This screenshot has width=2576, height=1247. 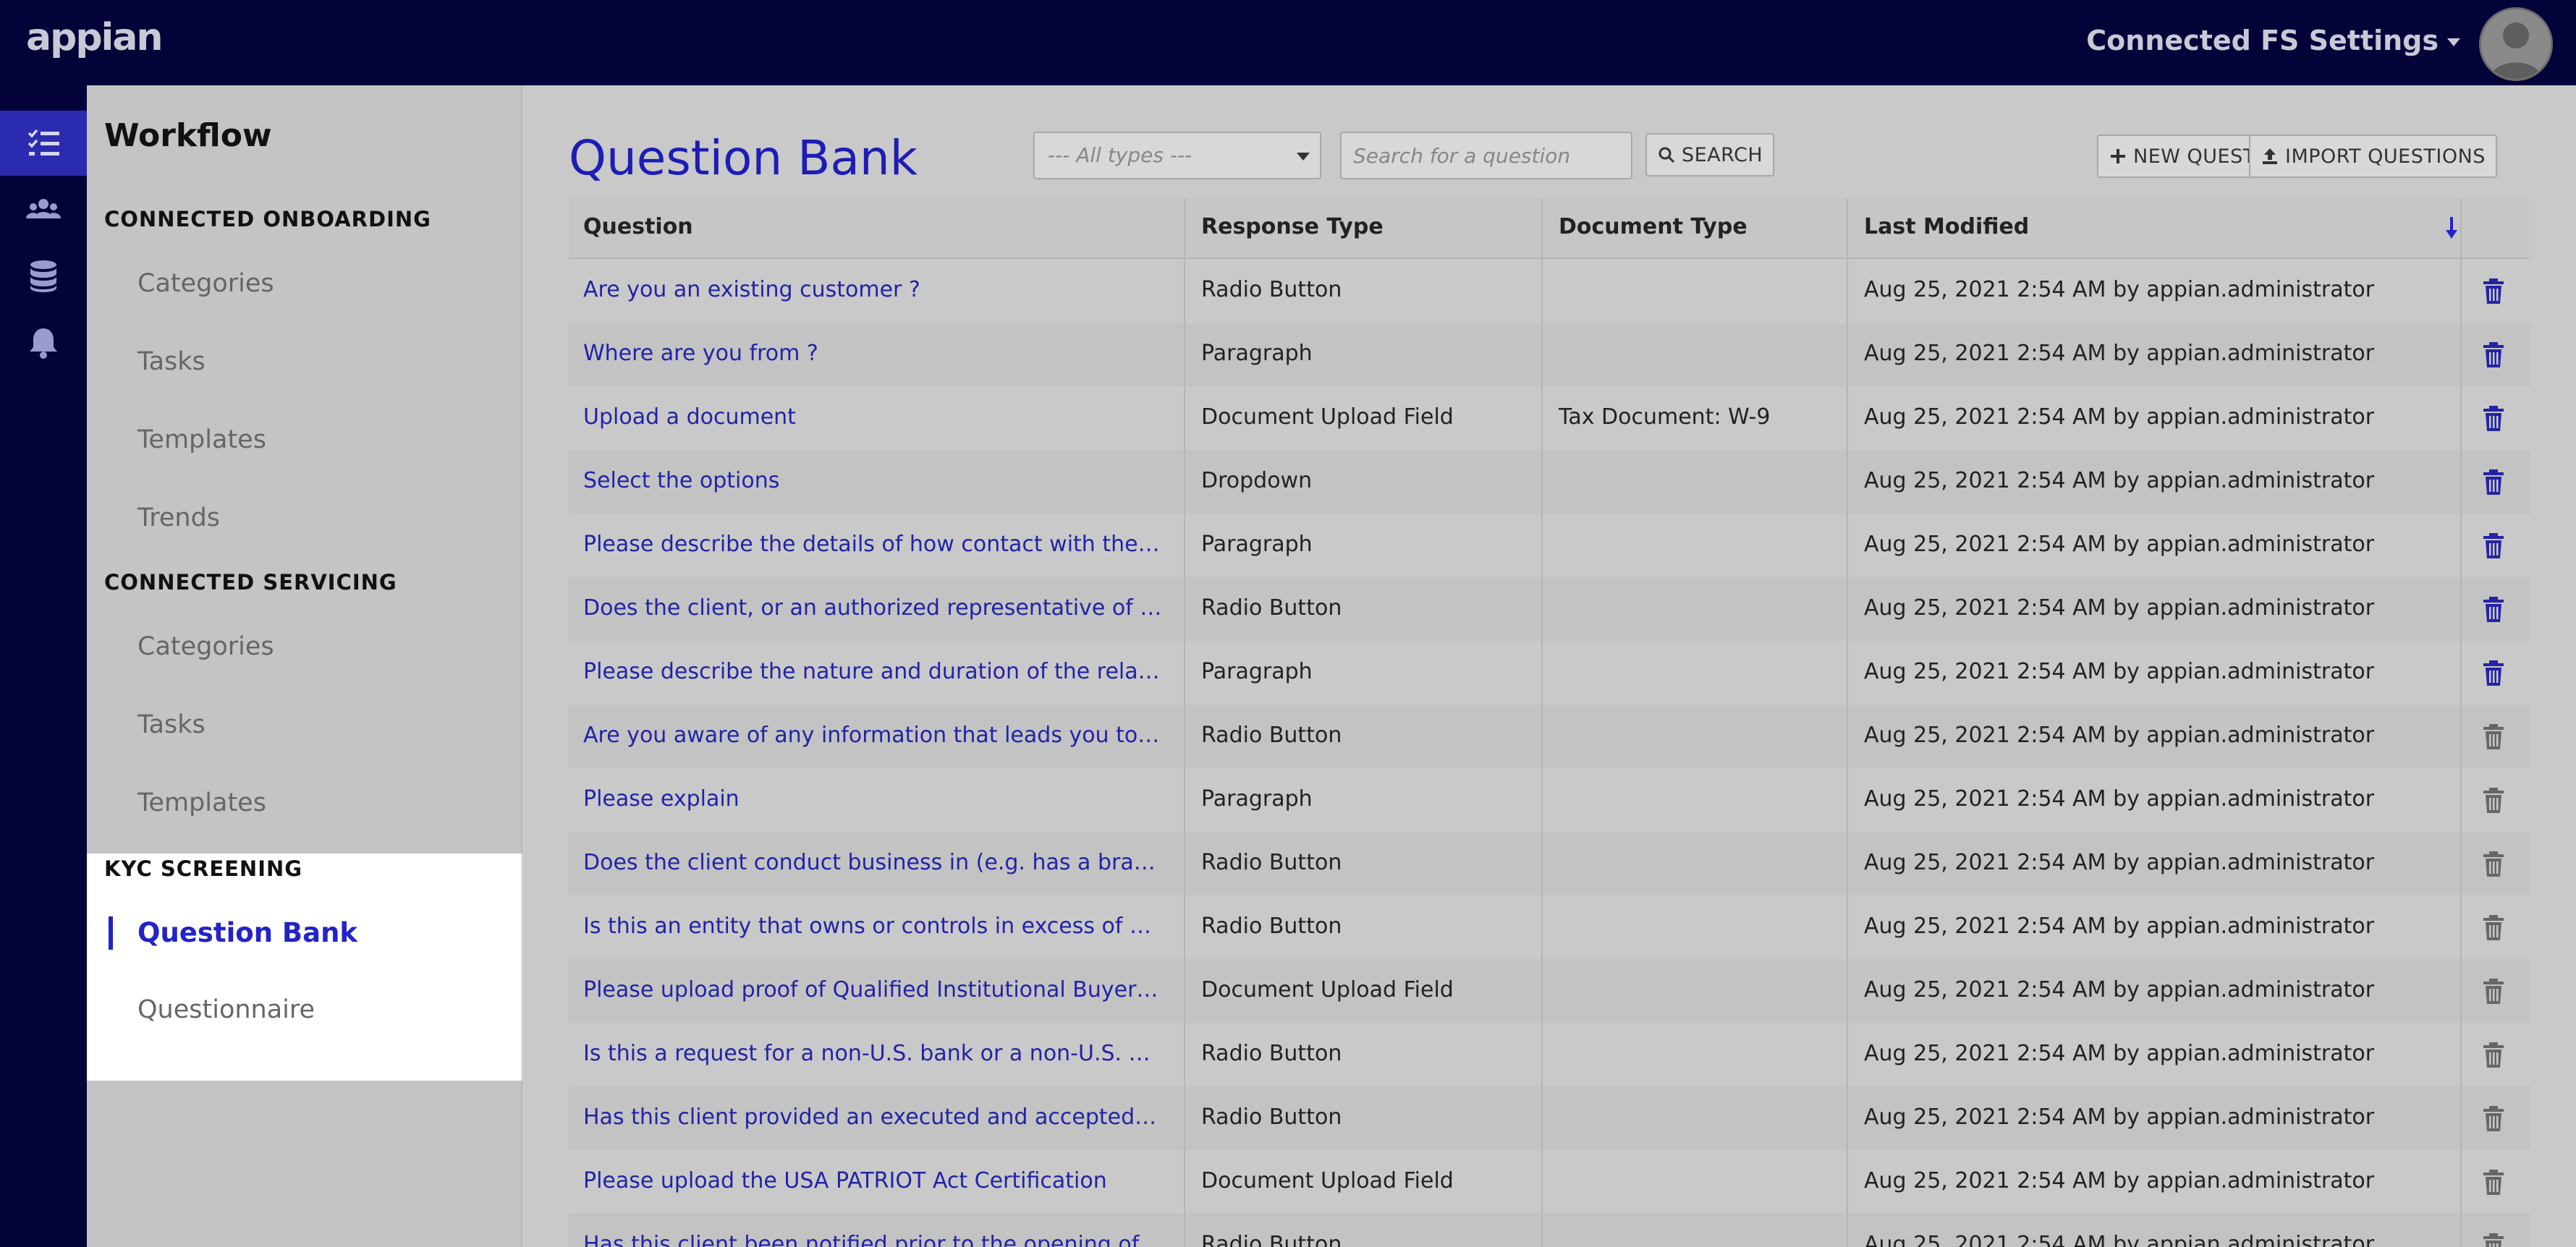 I want to click on user-avatar-icon, so click(x=2516, y=44).